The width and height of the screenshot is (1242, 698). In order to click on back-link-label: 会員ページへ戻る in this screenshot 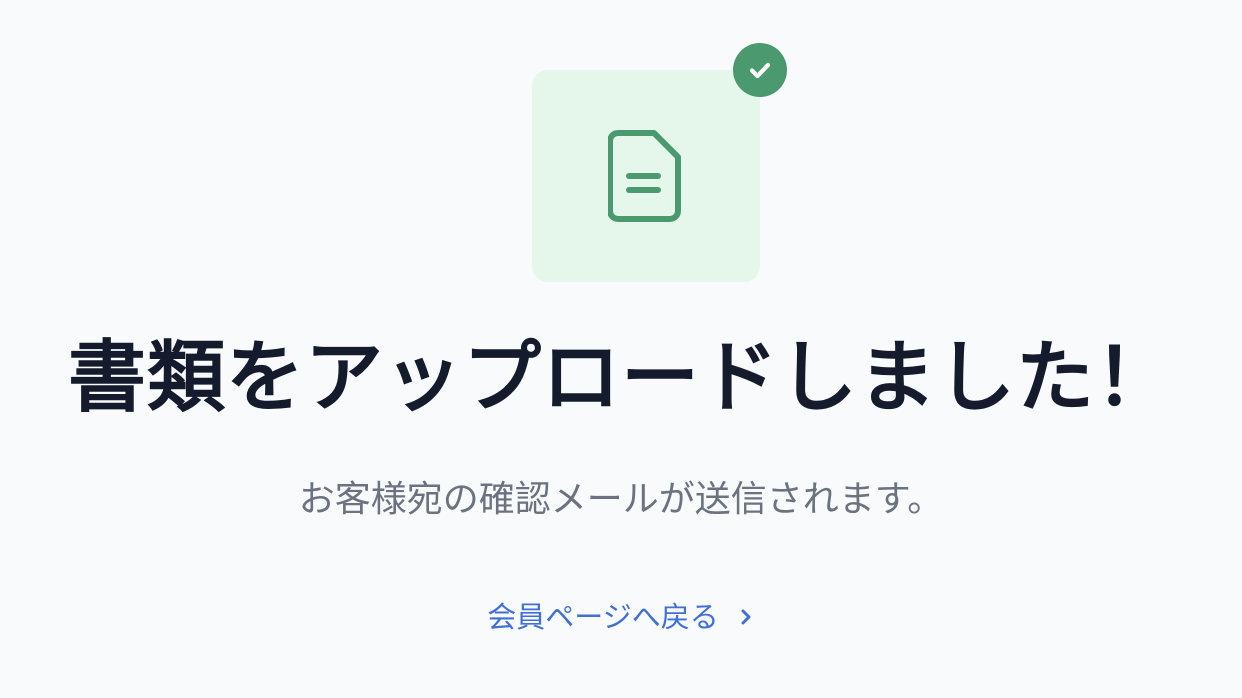, I will do `click(603, 617)`.